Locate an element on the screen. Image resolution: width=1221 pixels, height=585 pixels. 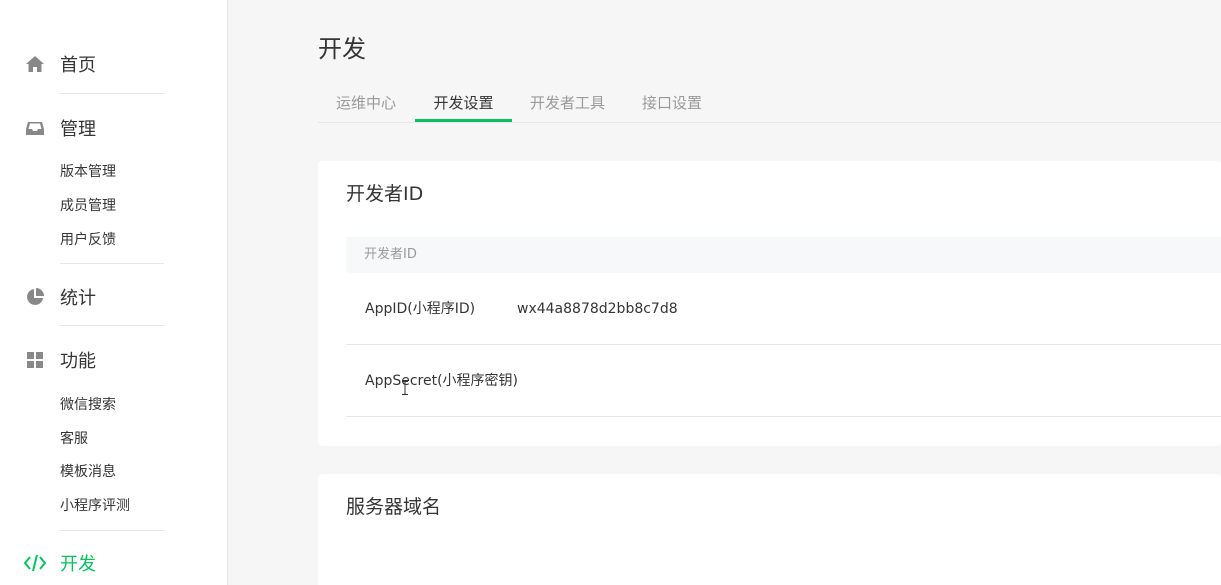
server-domain-card: 服务器域名 is located at coordinates (769, 529).